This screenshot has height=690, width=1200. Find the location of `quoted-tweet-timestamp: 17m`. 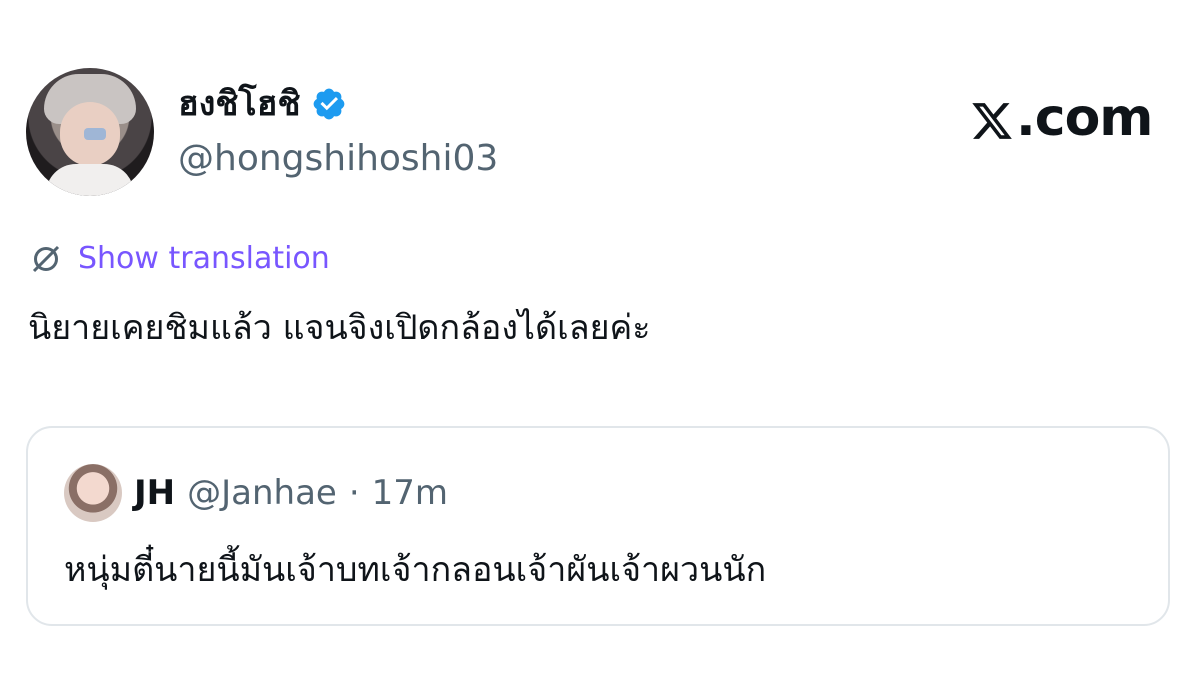

quoted-tweet-timestamp: 17m is located at coordinates (410, 493).